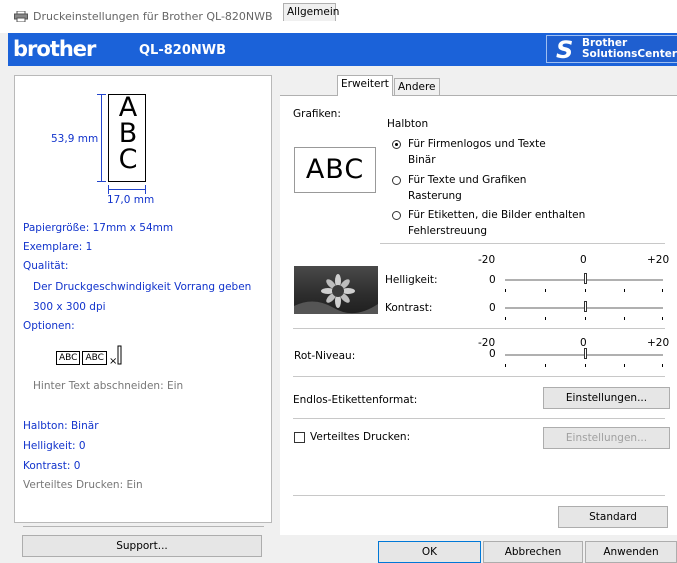 The height and width of the screenshot is (563, 677). What do you see at coordinates (108, 386) in the screenshot?
I see `cut-setting: Hinter Text abschneiden: Ein` at bounding box center [108, 386].